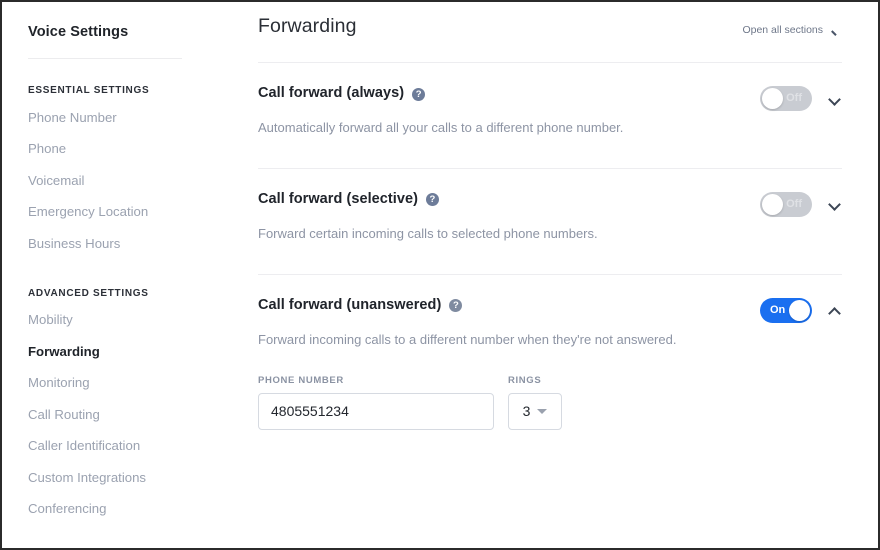  Describe the element at coordinates (122, 213) in the screenshot. I see `sidebar-item-emergency-location: Emergency Location` at that location.